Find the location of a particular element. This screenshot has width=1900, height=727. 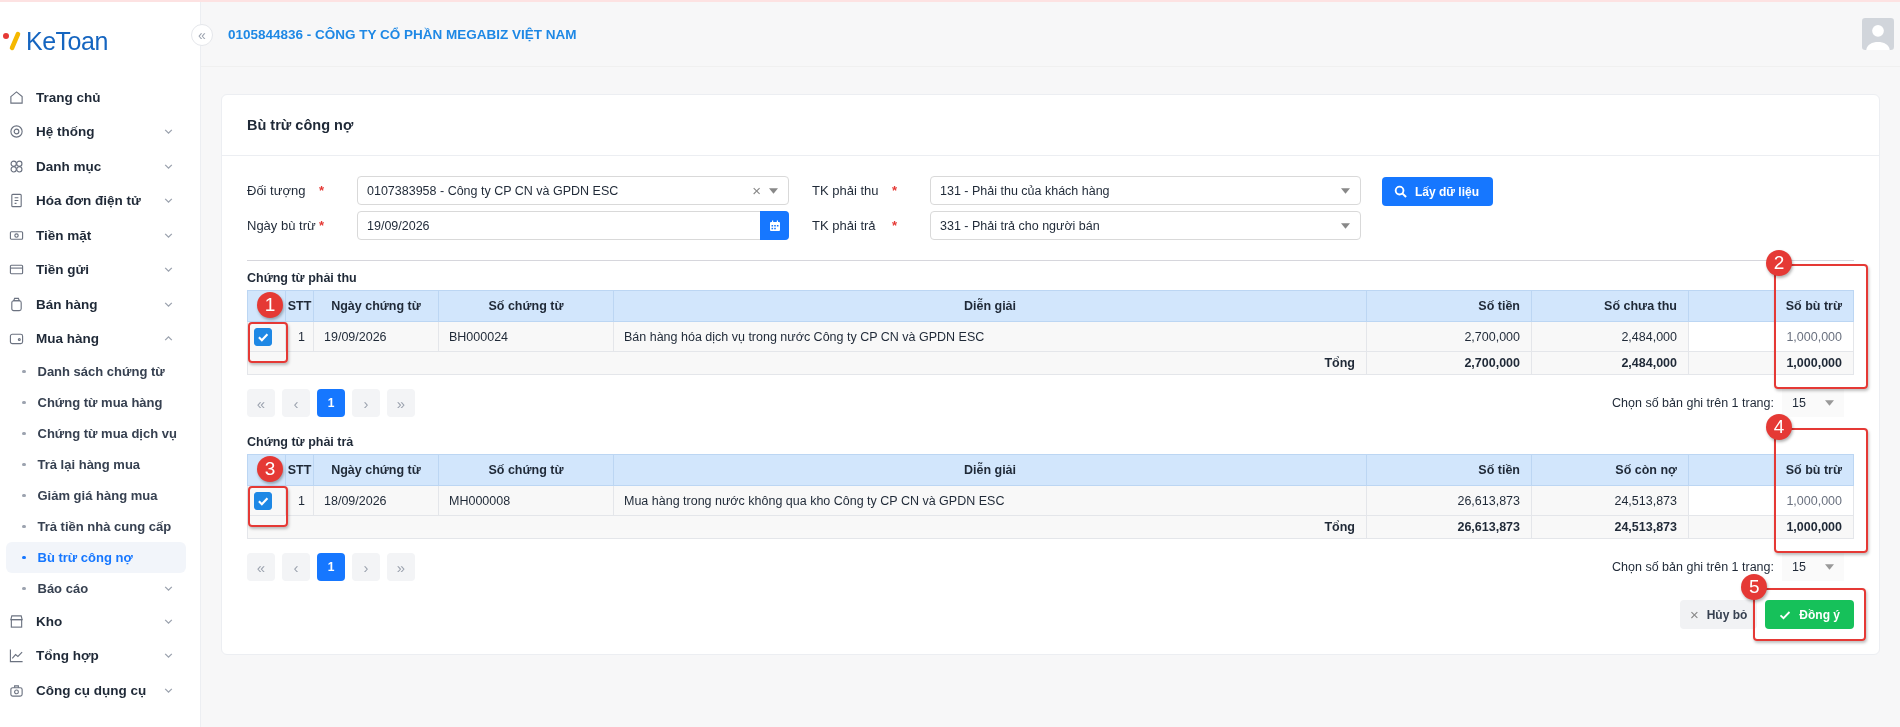

field-label: TK phải thu is located at coordinates (846, 190).